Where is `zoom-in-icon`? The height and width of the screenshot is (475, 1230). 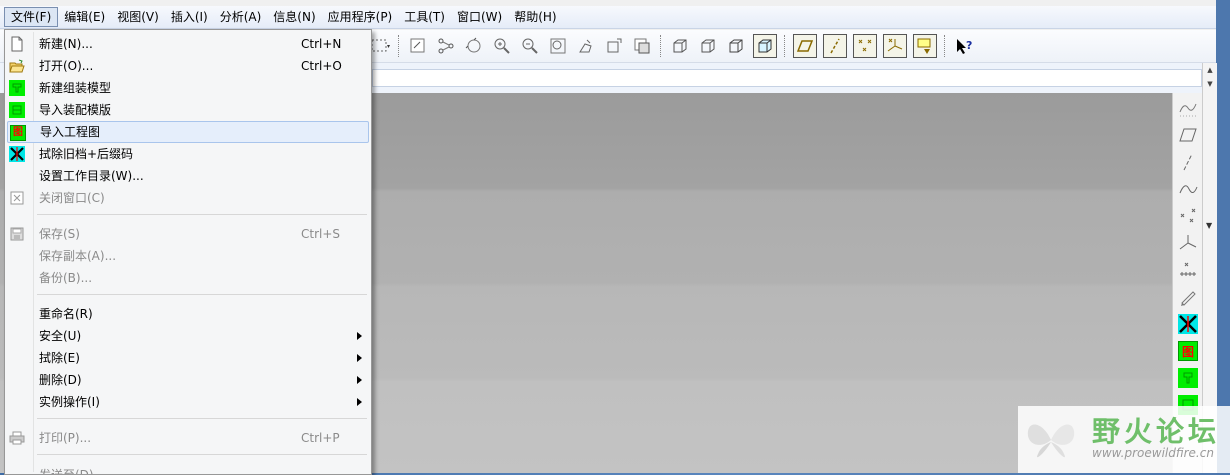
zoom-in-icon is located at coordinates (502, 46).